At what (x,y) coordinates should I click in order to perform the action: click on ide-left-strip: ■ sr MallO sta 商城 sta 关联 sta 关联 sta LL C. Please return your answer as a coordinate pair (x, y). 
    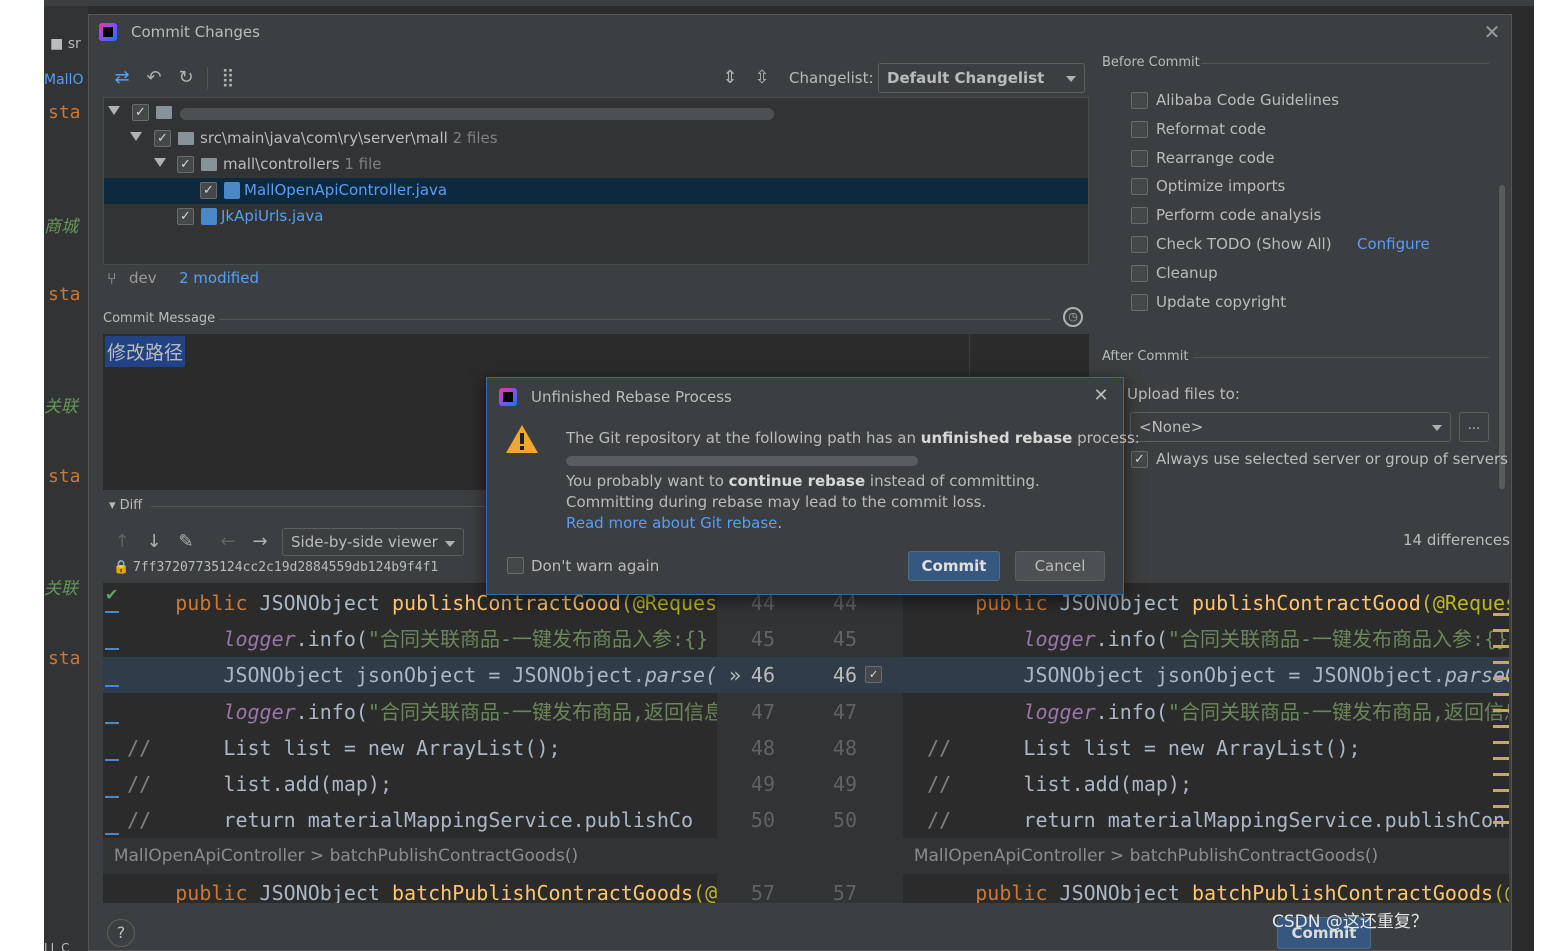
    Looking at the image, I should click on (66, 478).